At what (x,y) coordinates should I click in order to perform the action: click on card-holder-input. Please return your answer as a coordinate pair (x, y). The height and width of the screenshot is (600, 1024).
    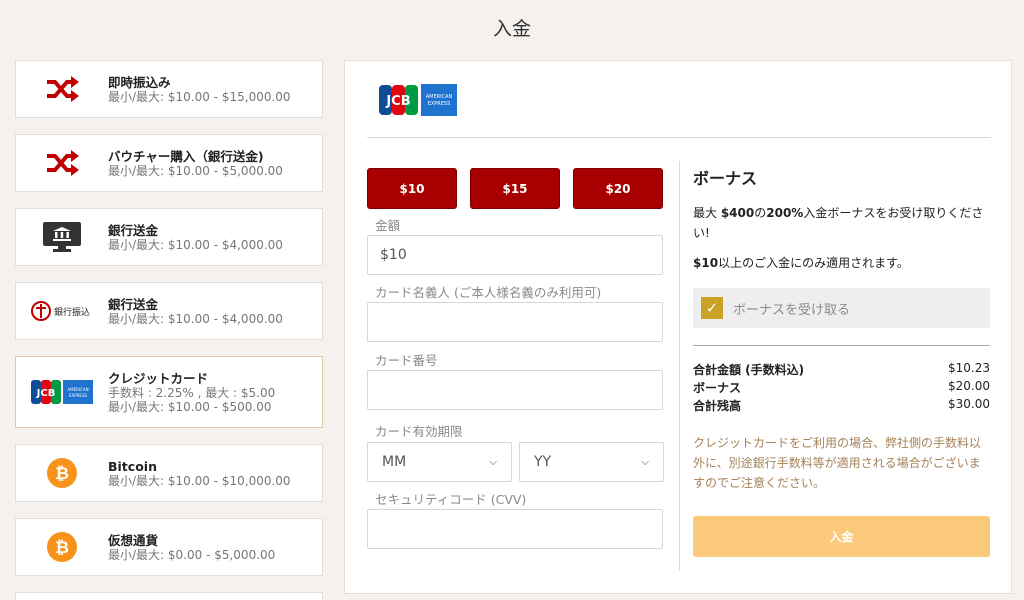
    Looking at the image, I should click on (515, 322).